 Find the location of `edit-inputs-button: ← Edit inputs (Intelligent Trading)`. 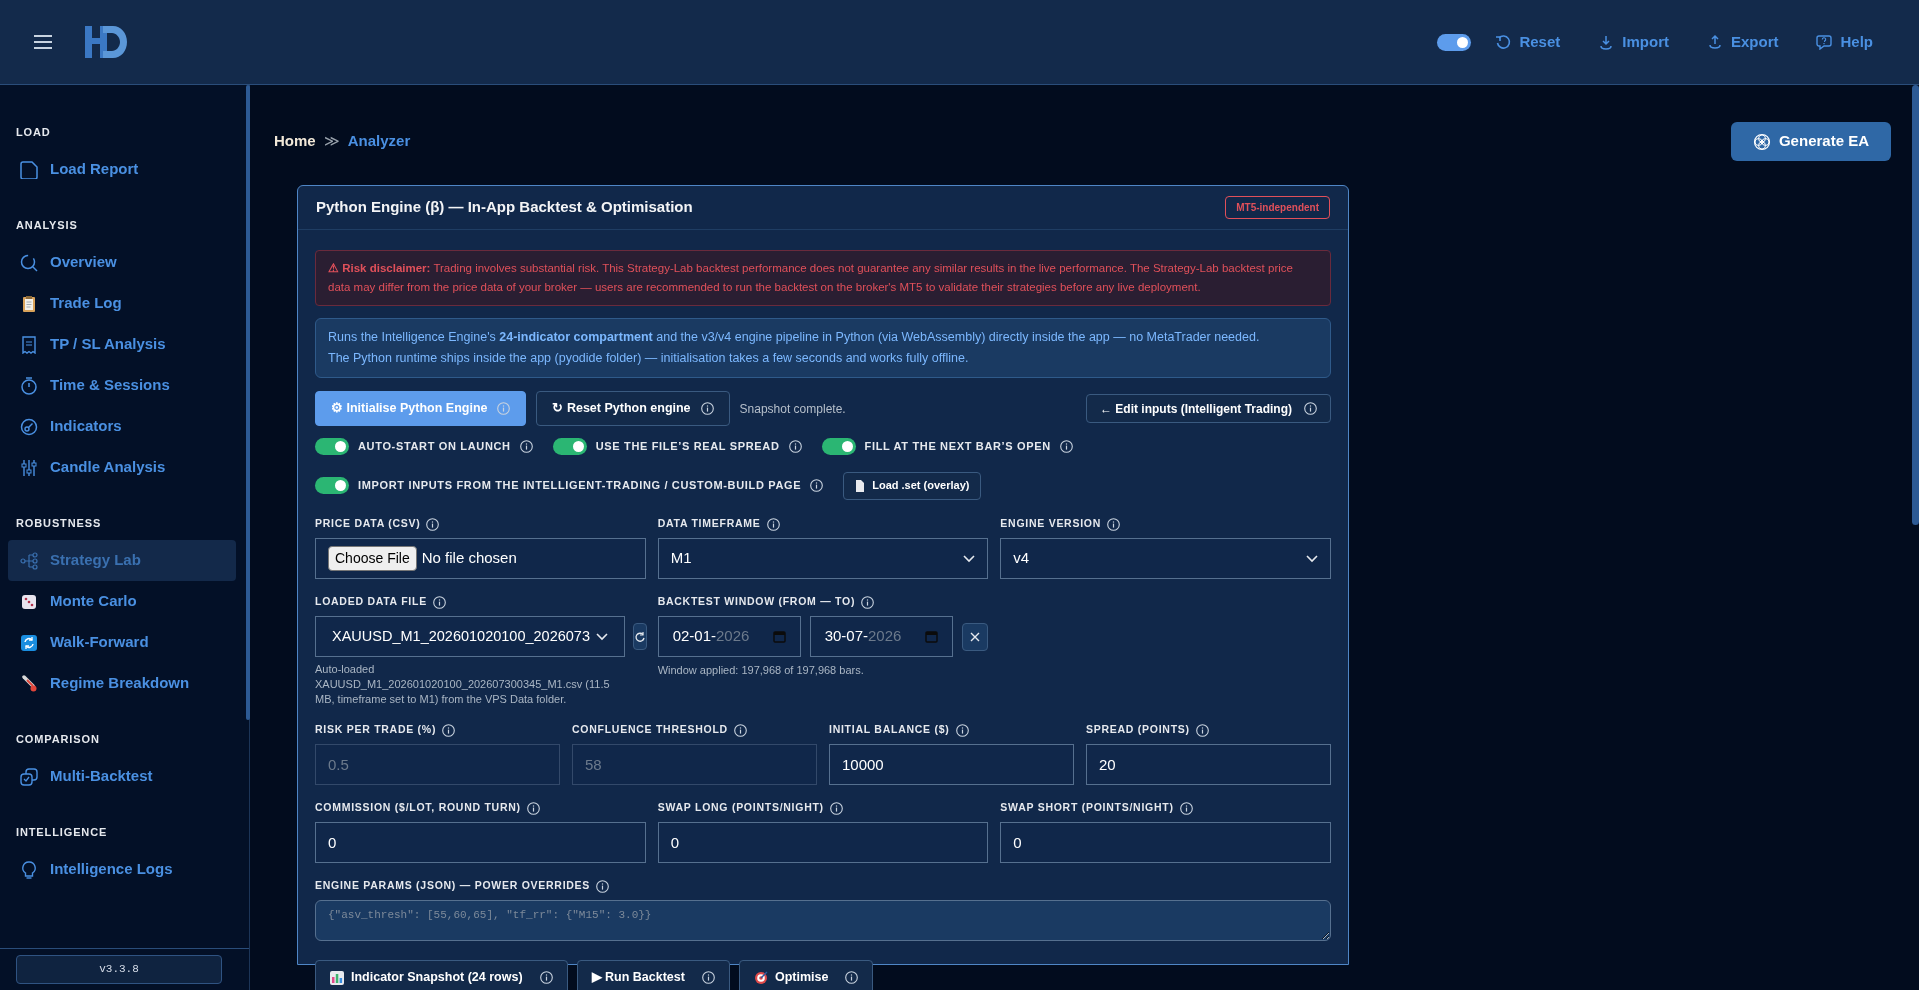

edit-inputs-button: ← Edit inputs (Intelligent Trading) is located at coordinates (1208, 408).